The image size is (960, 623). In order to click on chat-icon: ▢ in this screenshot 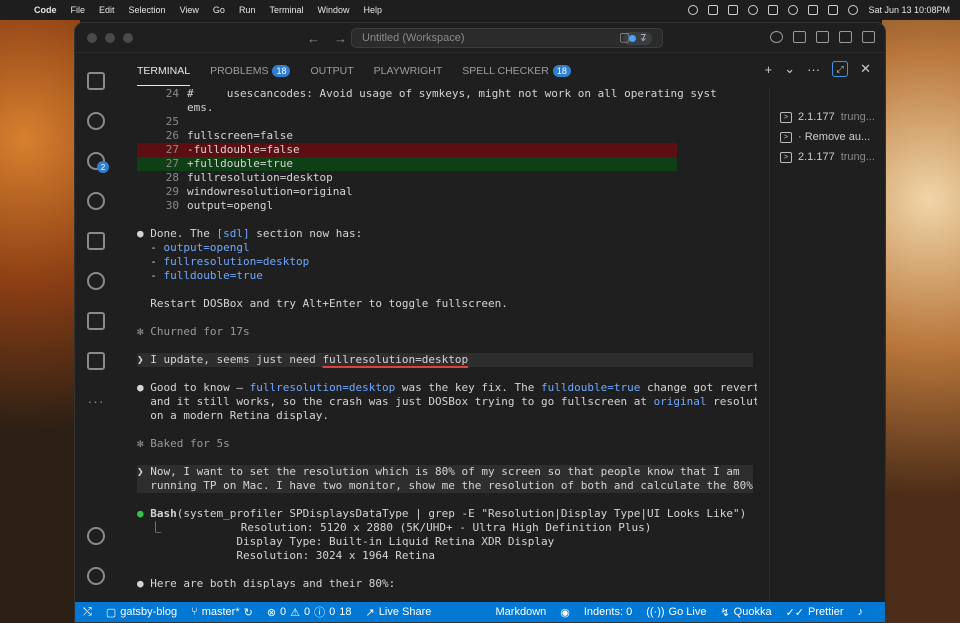, I will do `click(624, 37)`.